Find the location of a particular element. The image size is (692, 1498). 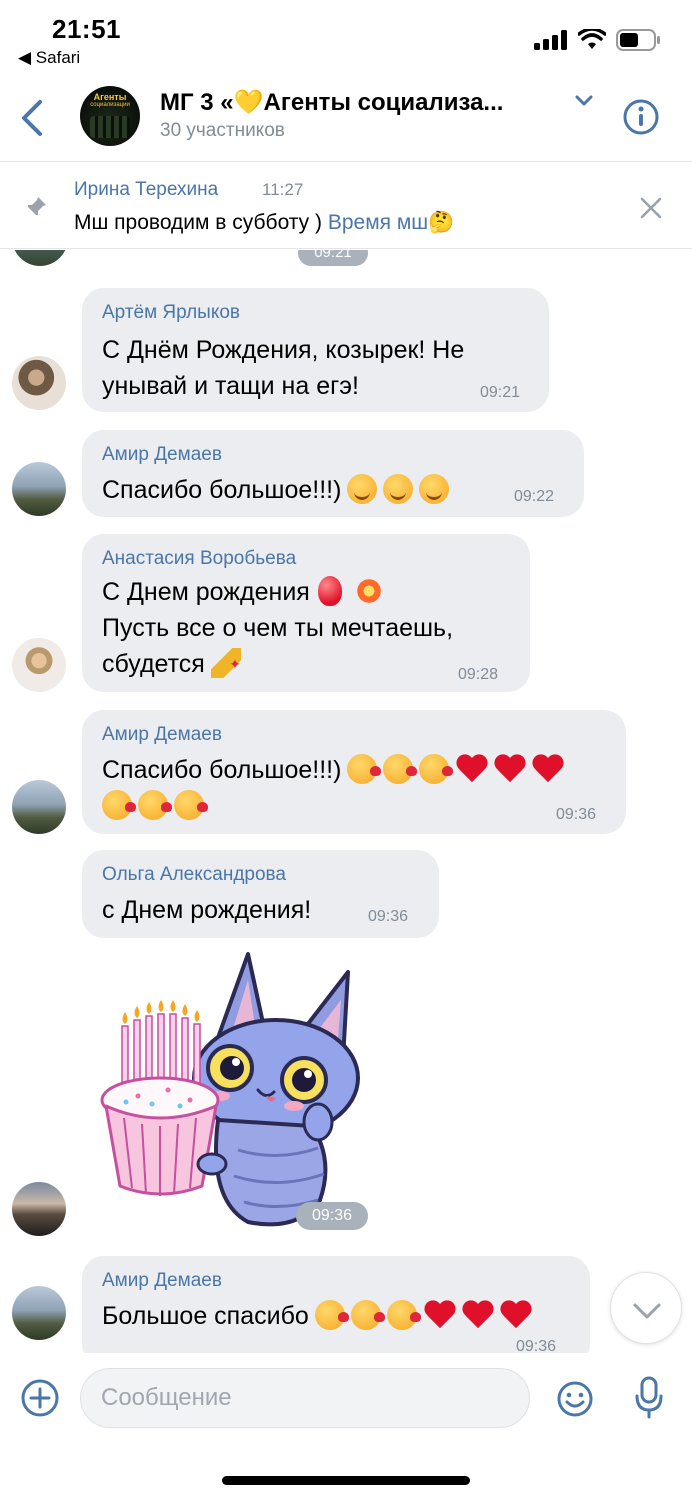

message-text: с Днем рождения! is located at coordinates (207, 910).